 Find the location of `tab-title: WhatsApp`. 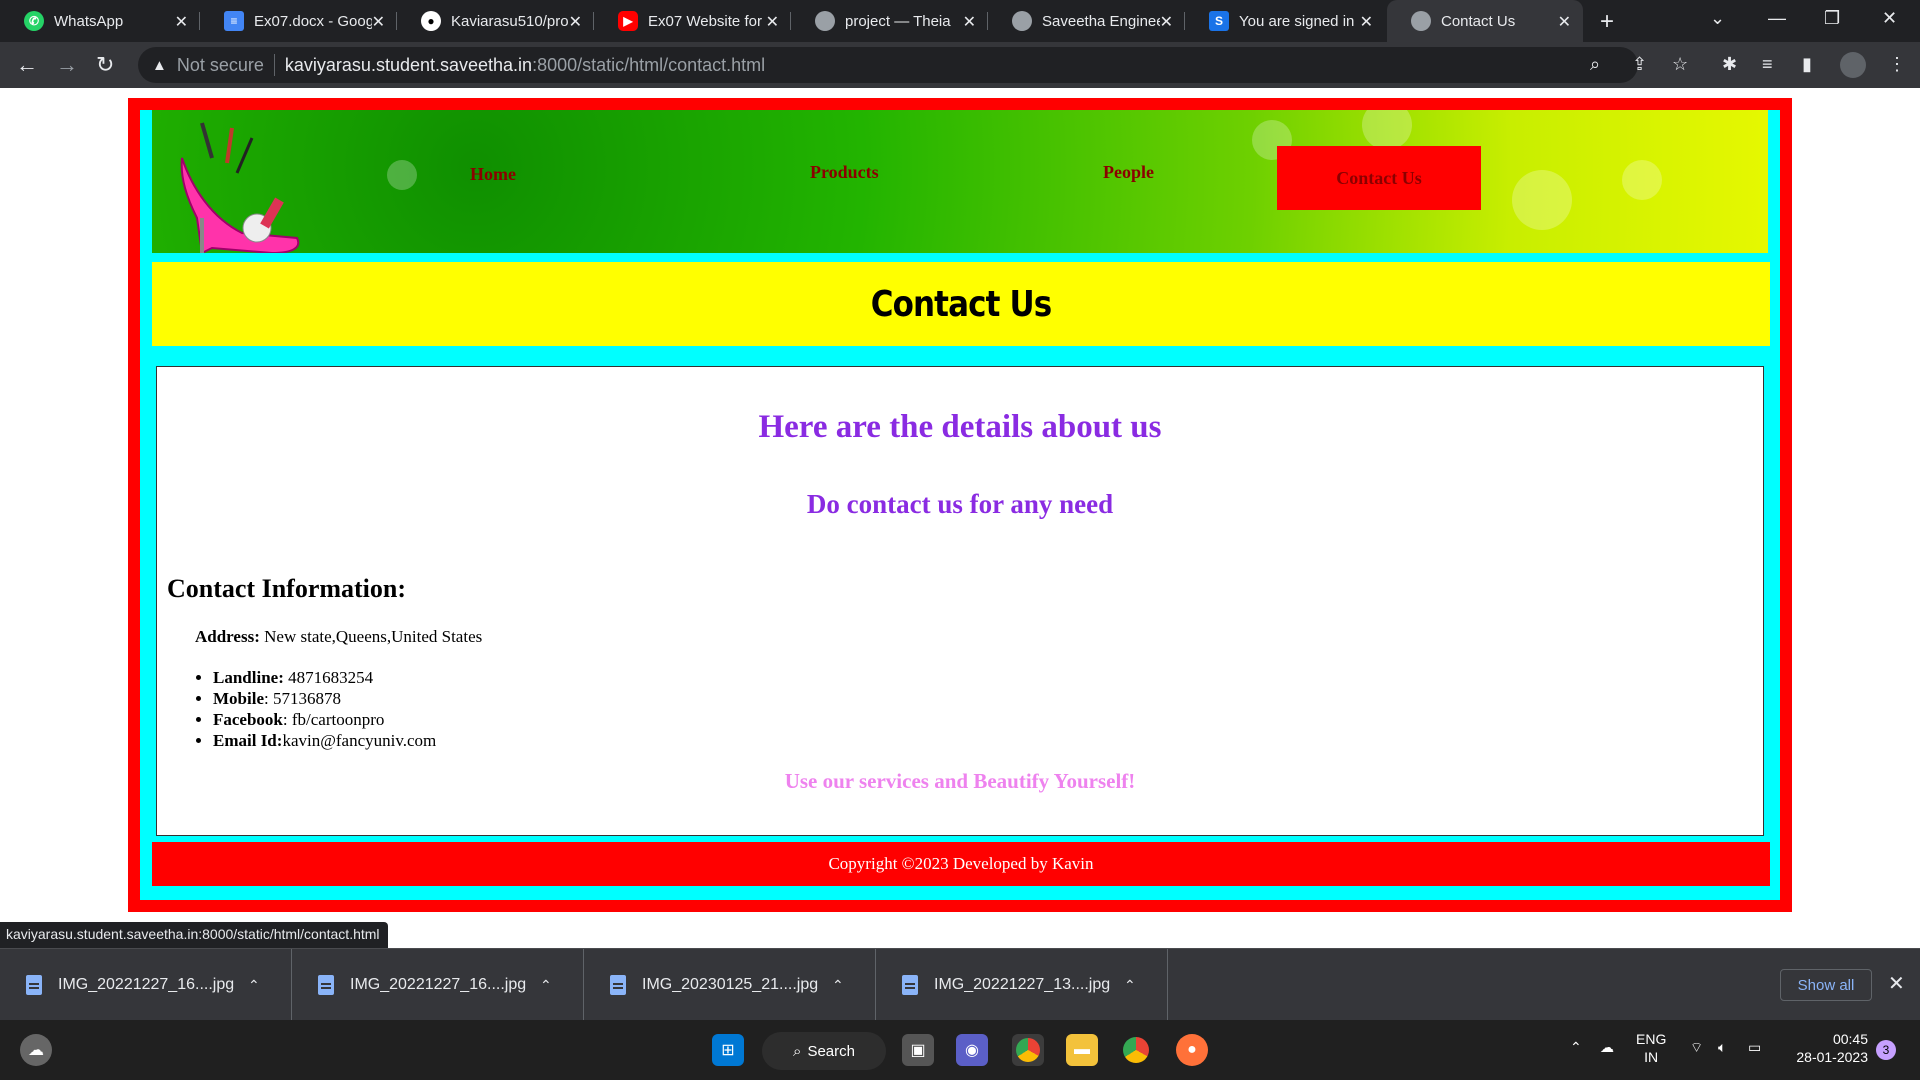

tab-title: WhatsApp is located at coordinates (89, 21).